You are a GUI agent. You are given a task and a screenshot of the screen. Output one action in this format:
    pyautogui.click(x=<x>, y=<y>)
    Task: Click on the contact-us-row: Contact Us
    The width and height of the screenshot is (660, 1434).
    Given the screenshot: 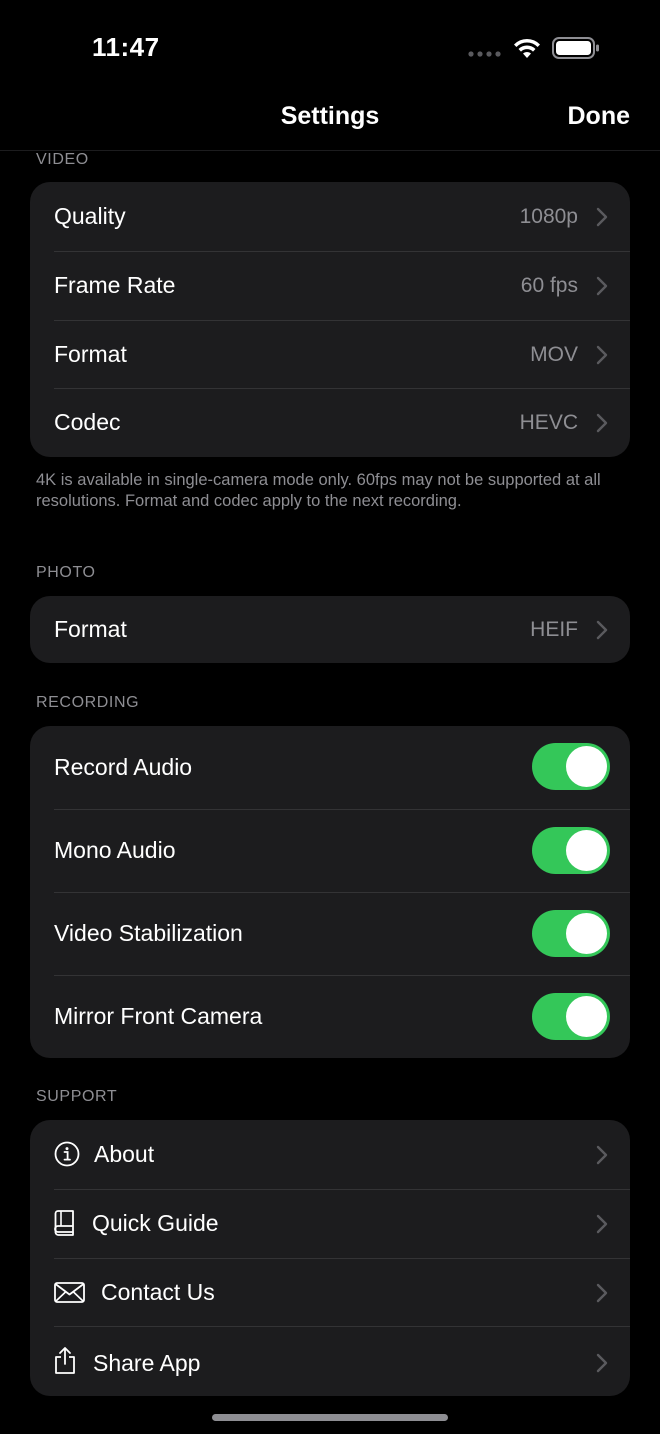 What is the action you would take?
    pyautogui.click(x=330, y=1292)
    